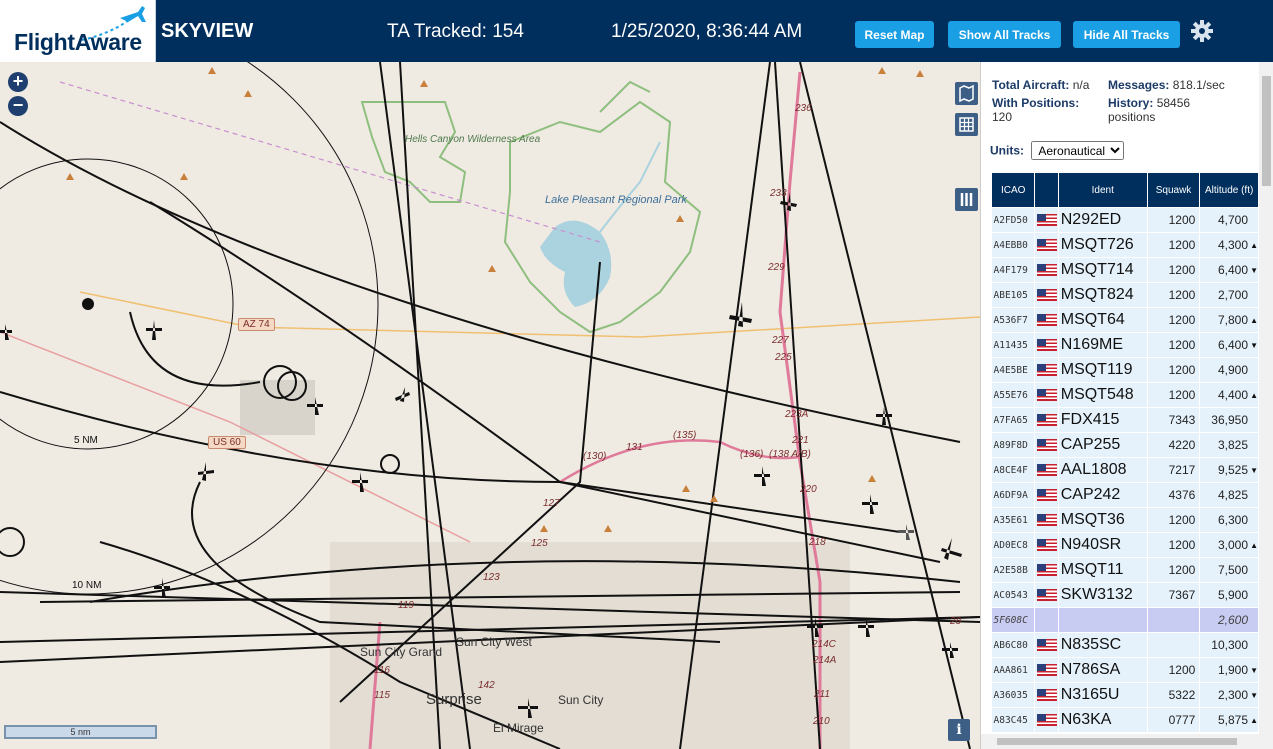  Describe the element at coordinates (1125, 270) in the screenshot. I see `aircraft-row: A4F179 MSQT714 1200 6,400 ▼` at that location.